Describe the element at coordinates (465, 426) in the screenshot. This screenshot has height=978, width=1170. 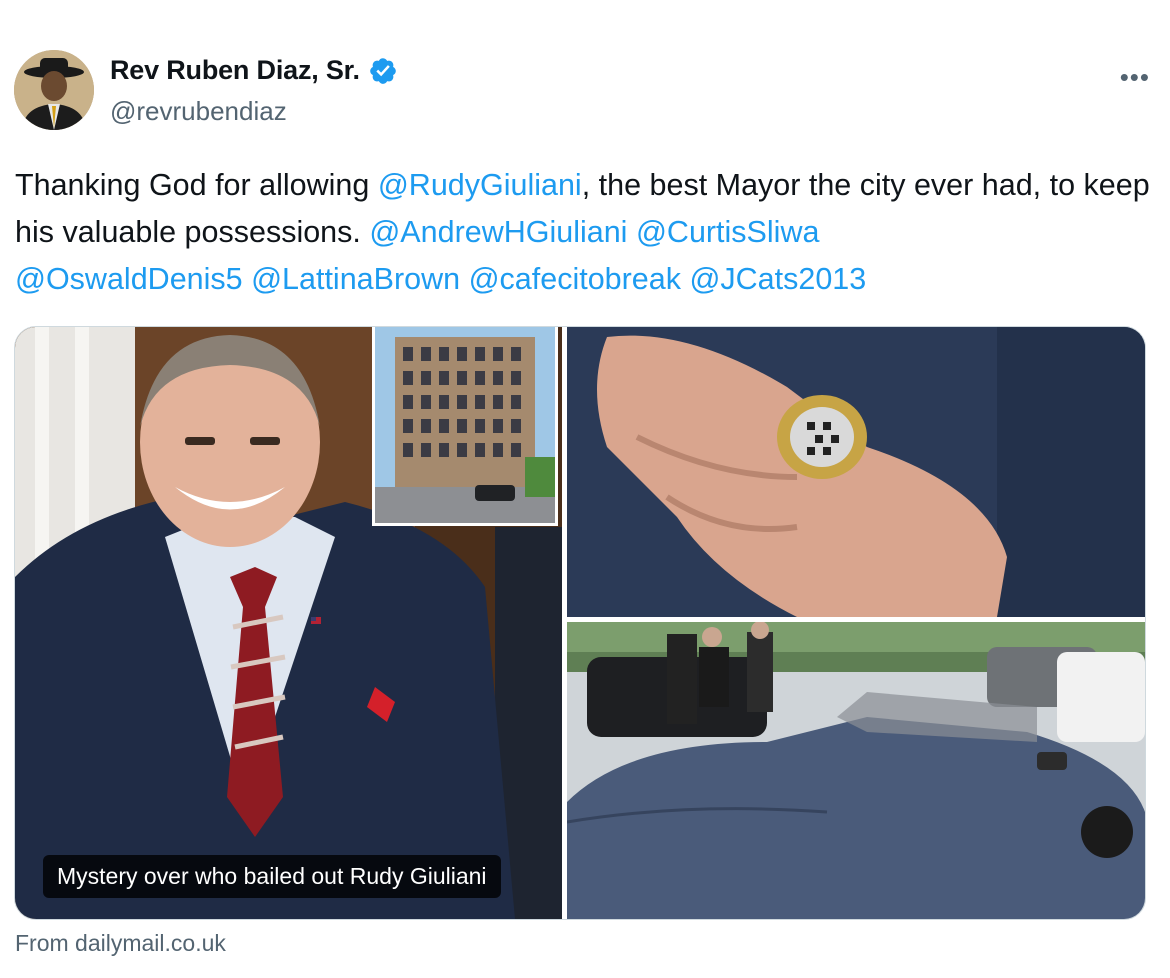
I see `card-inset-building-photo` at that location.